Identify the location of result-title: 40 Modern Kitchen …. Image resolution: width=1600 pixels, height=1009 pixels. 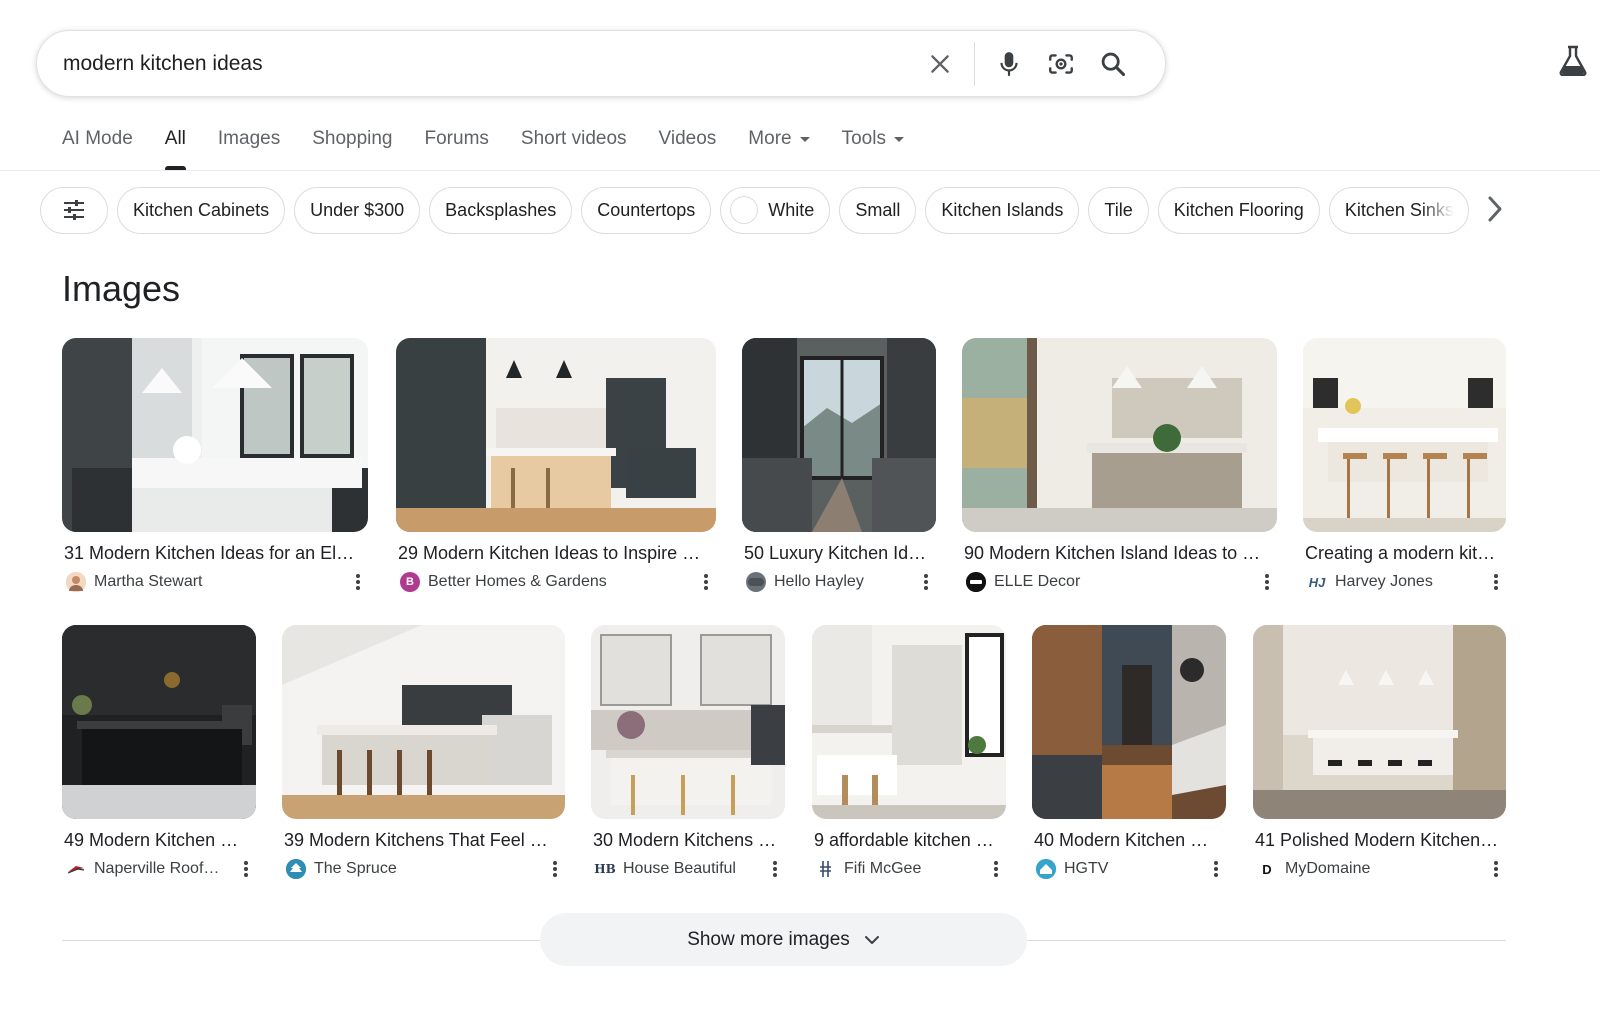
(1129, 840).